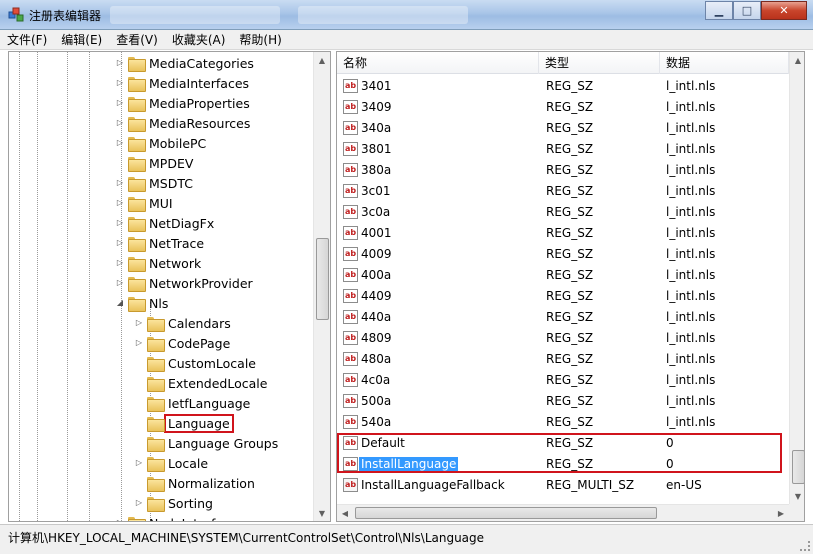 This screenshot has width=813, height=554. What do you see at coordinates (139, 443) in the screenshot?
I see `tree-connector` at bounding box center [139, 443].